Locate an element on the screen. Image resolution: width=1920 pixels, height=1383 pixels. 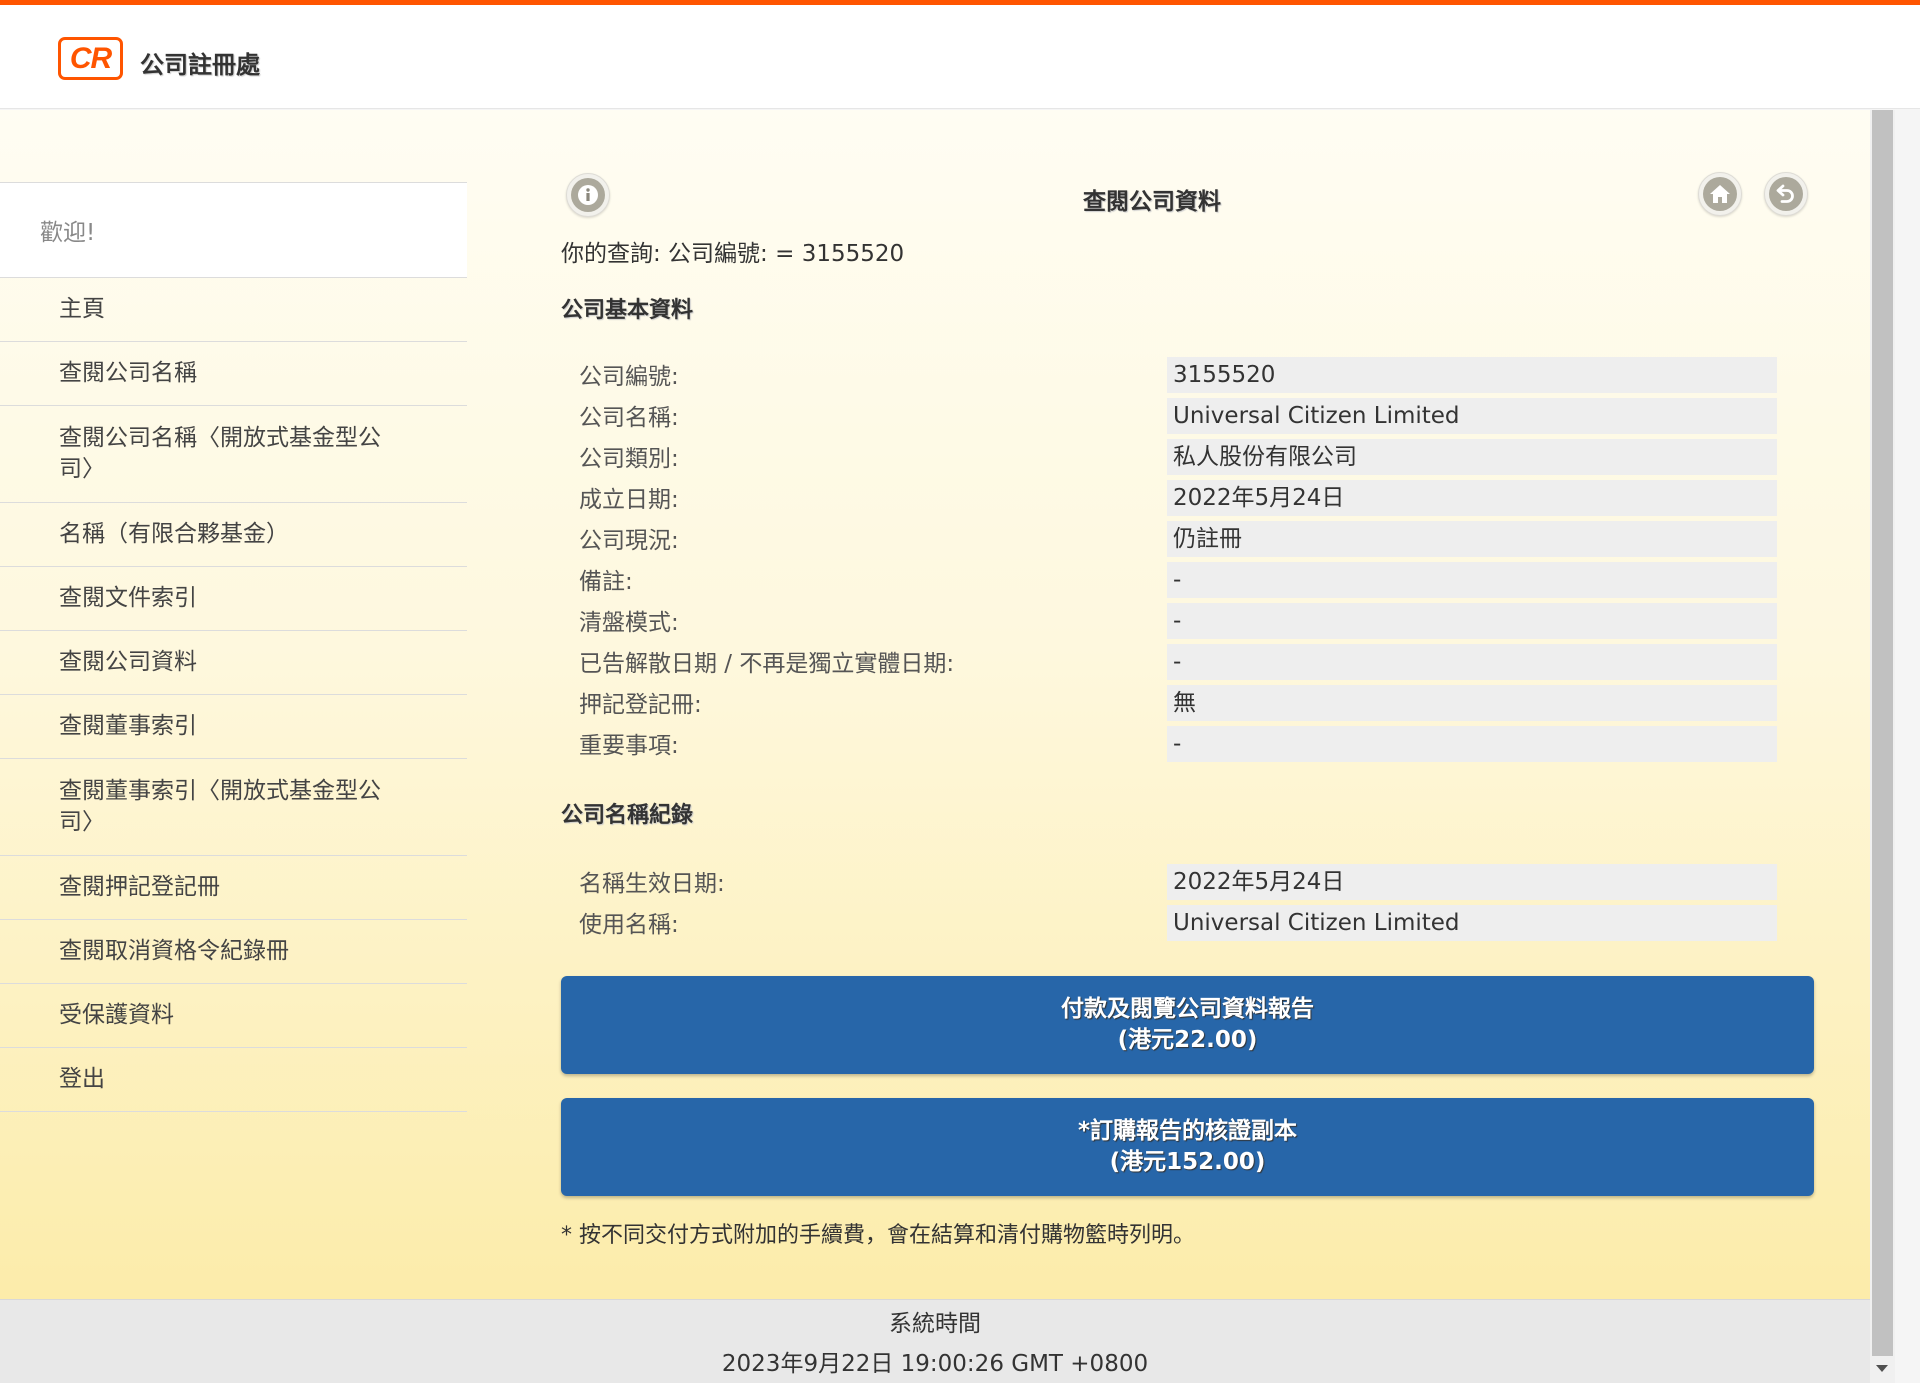
info-row: 公司現況: 仍註冊 is located at coordinates (1187, 539).